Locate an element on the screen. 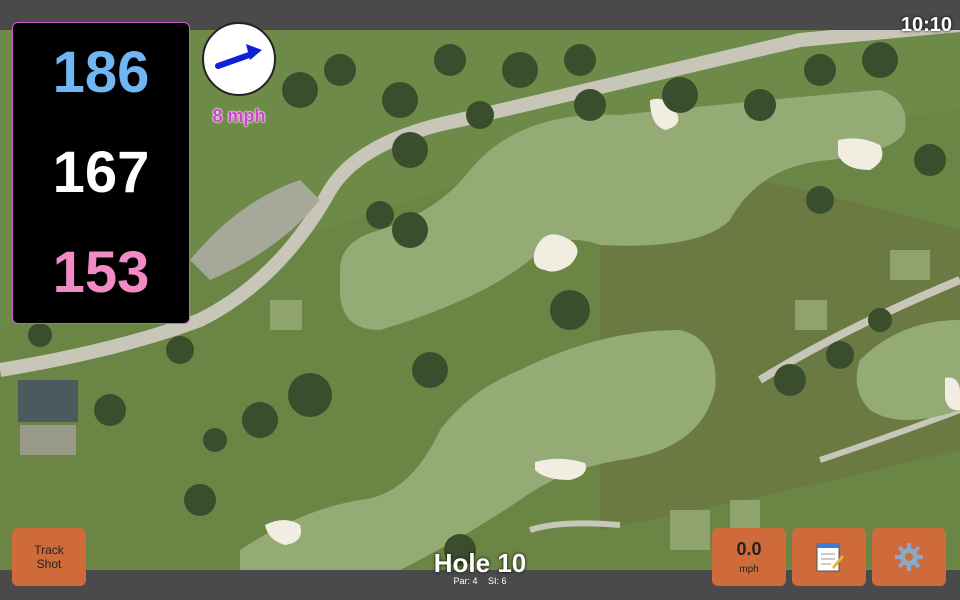 Image resolution: width=960 pixels, height=600 pixels. middle-distance: 167 is located at coordinates (101, 172).